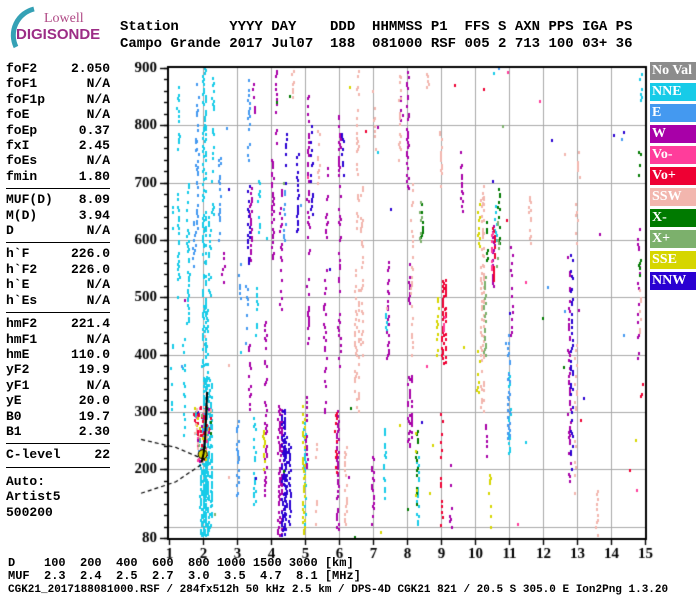 This screenshot has width=700, height=600. Describe the element at coordinates (58, 269) in the screenshot. I see `param-row: h`F2 226.0` at that location.